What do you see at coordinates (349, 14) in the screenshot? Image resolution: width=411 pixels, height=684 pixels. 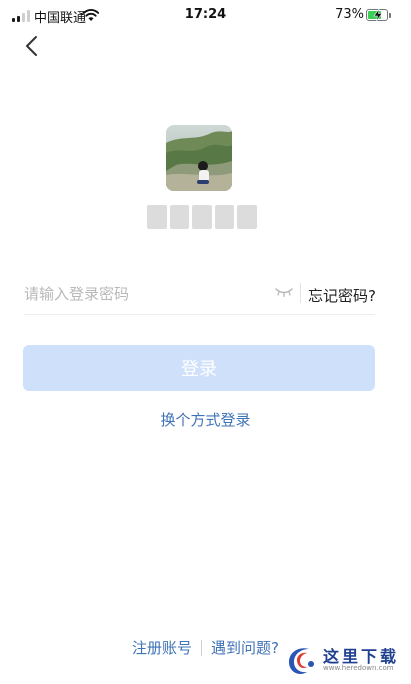 I see `battery-percentage: 73%` at bounding box center [349, 14].